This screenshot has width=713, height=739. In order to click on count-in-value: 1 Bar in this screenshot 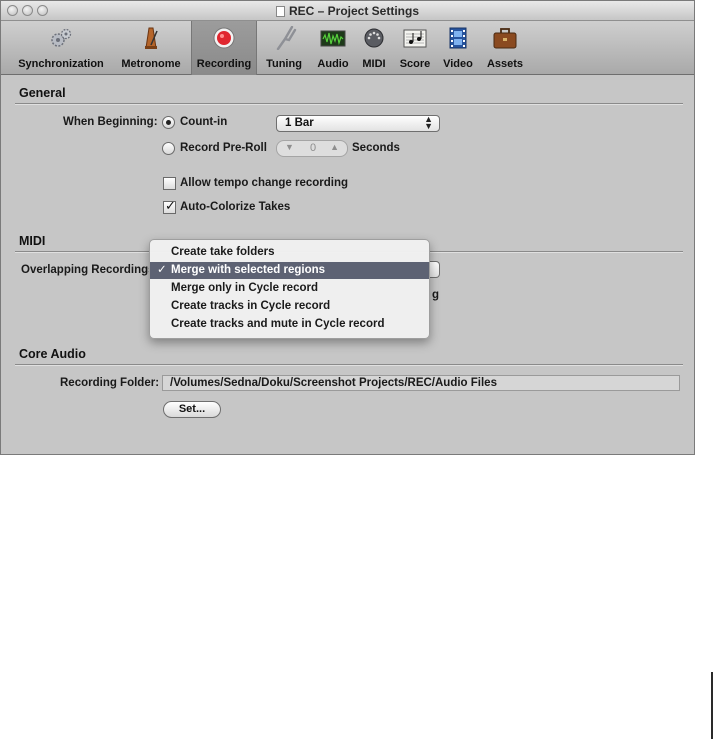, I will do `click(299, 123)`.